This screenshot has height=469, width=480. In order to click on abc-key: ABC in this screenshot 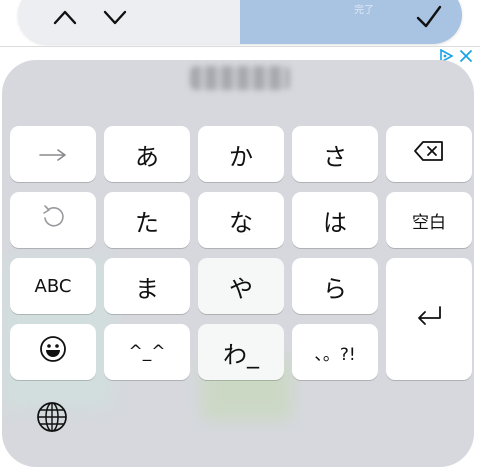, I will do `click(53, 286)`.